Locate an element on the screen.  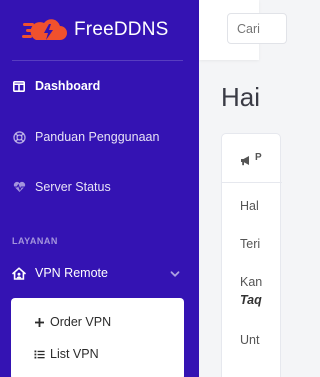
sidebar-section-title: LAYANAN is located at coordinates (35, 241).